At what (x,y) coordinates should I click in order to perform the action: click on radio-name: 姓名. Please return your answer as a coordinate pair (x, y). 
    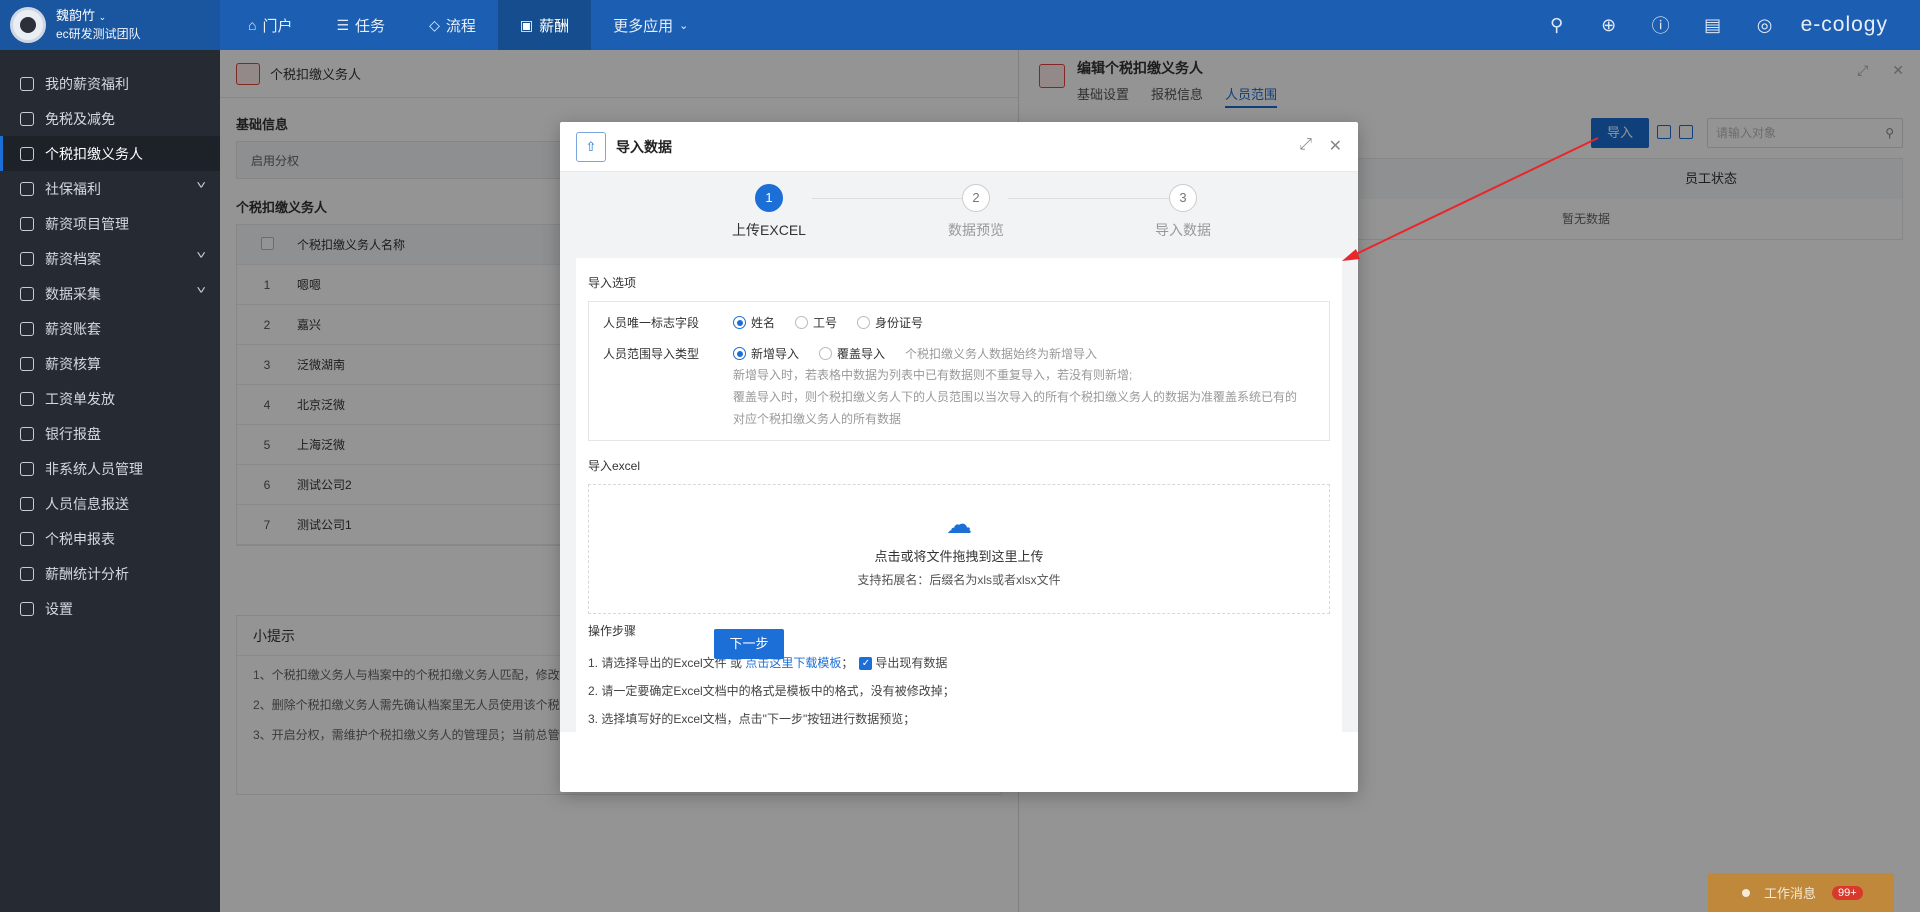
    Looking at the image, I should click on (754, 322).